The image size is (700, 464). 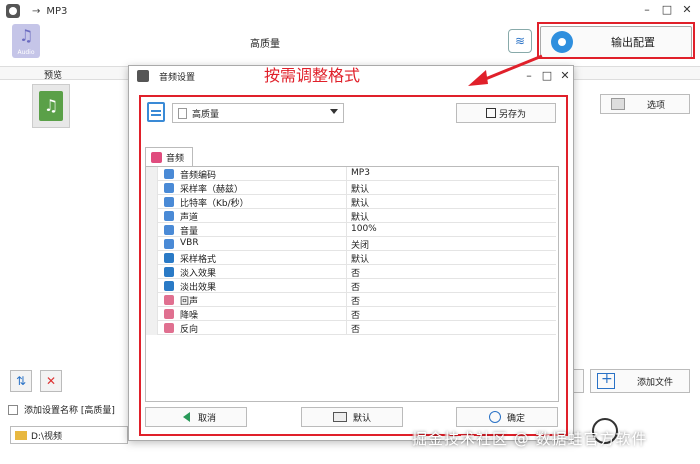 I want to click on property-name: 声道, so click(x=189, y=218).